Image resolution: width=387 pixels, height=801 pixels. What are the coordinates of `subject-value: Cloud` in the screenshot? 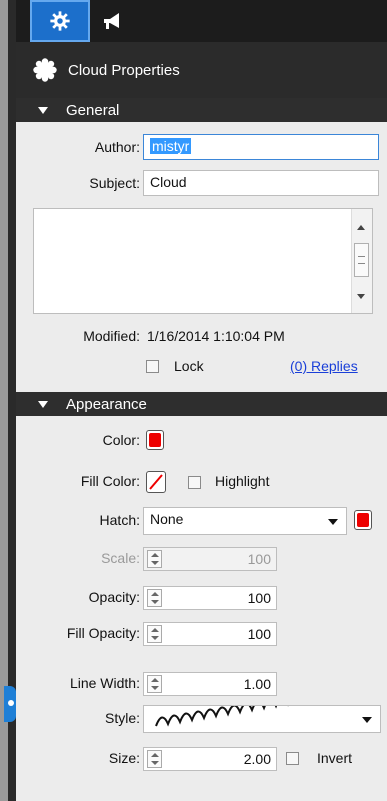 It's located at (168, 182).